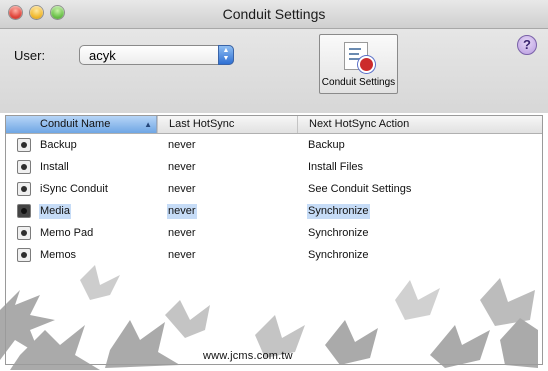  Describe the element at coordinates (156, 55) in the screenshot. I see `user-popup-menu: acyk ▲ ▼` at that location.